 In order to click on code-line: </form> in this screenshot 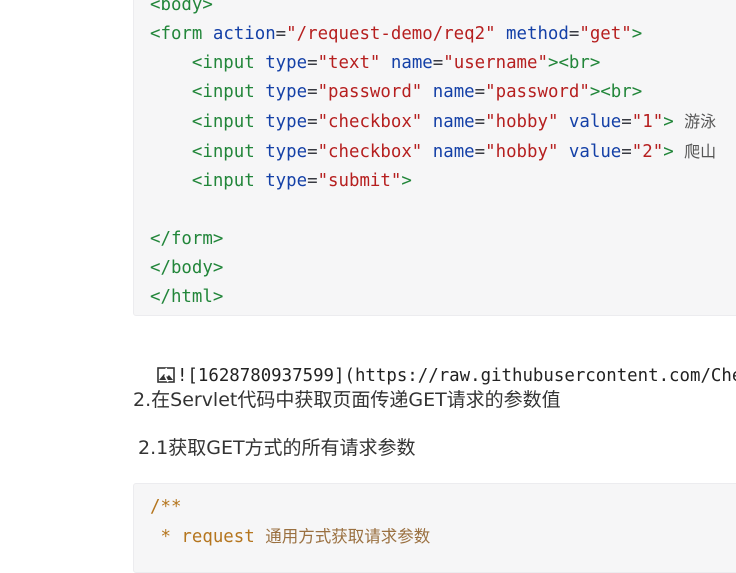, I will do `click(187, 239)`.